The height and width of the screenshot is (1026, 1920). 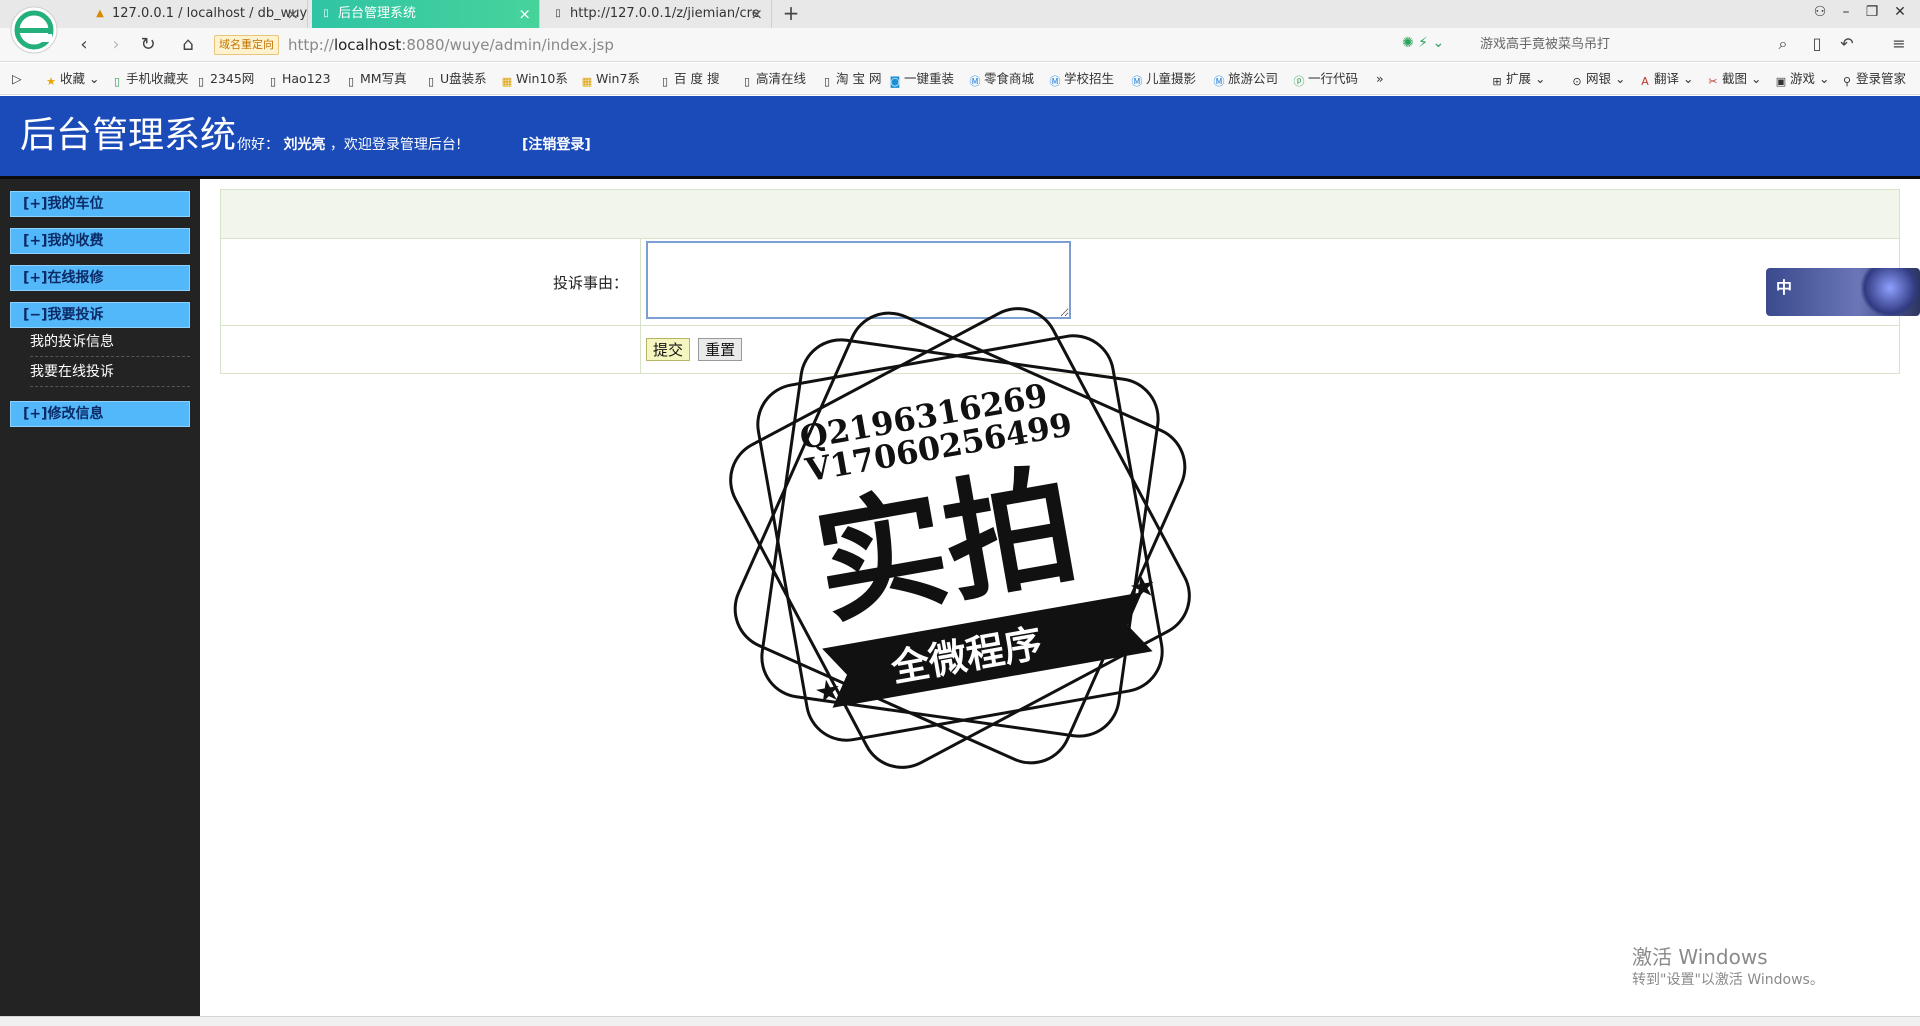 I want to click on search-icon: ⌕, so click(x=1783, y=44).